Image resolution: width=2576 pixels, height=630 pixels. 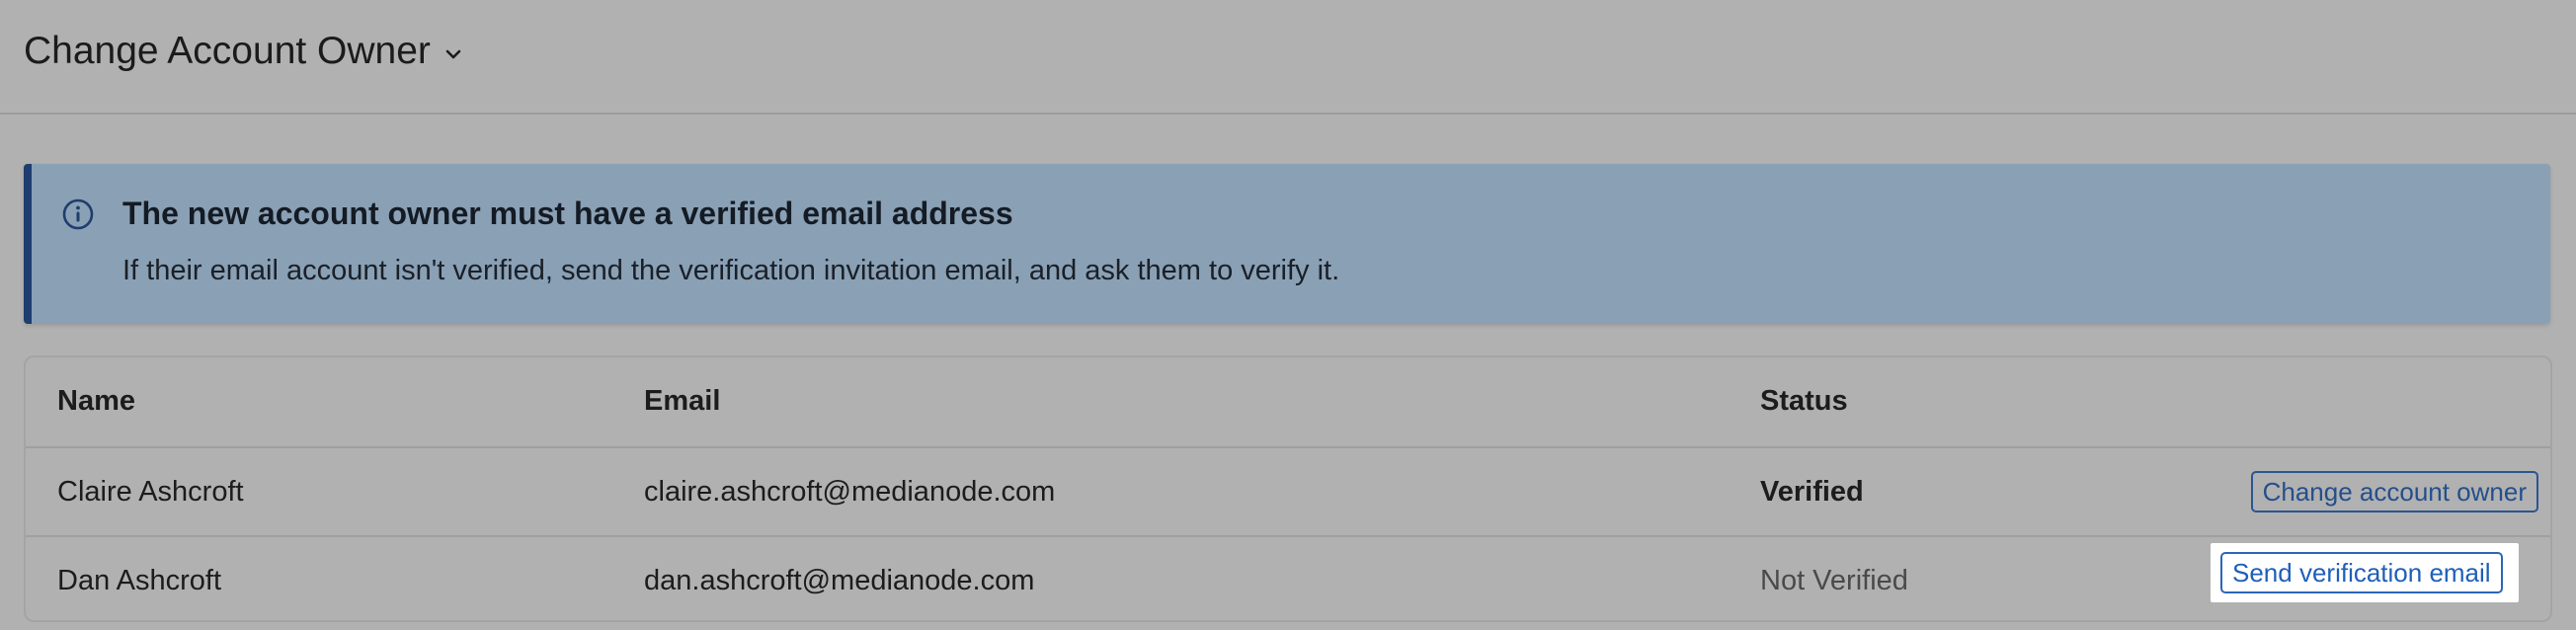 I want to click on status-badge: Verified, so click(x=1812, y=491).